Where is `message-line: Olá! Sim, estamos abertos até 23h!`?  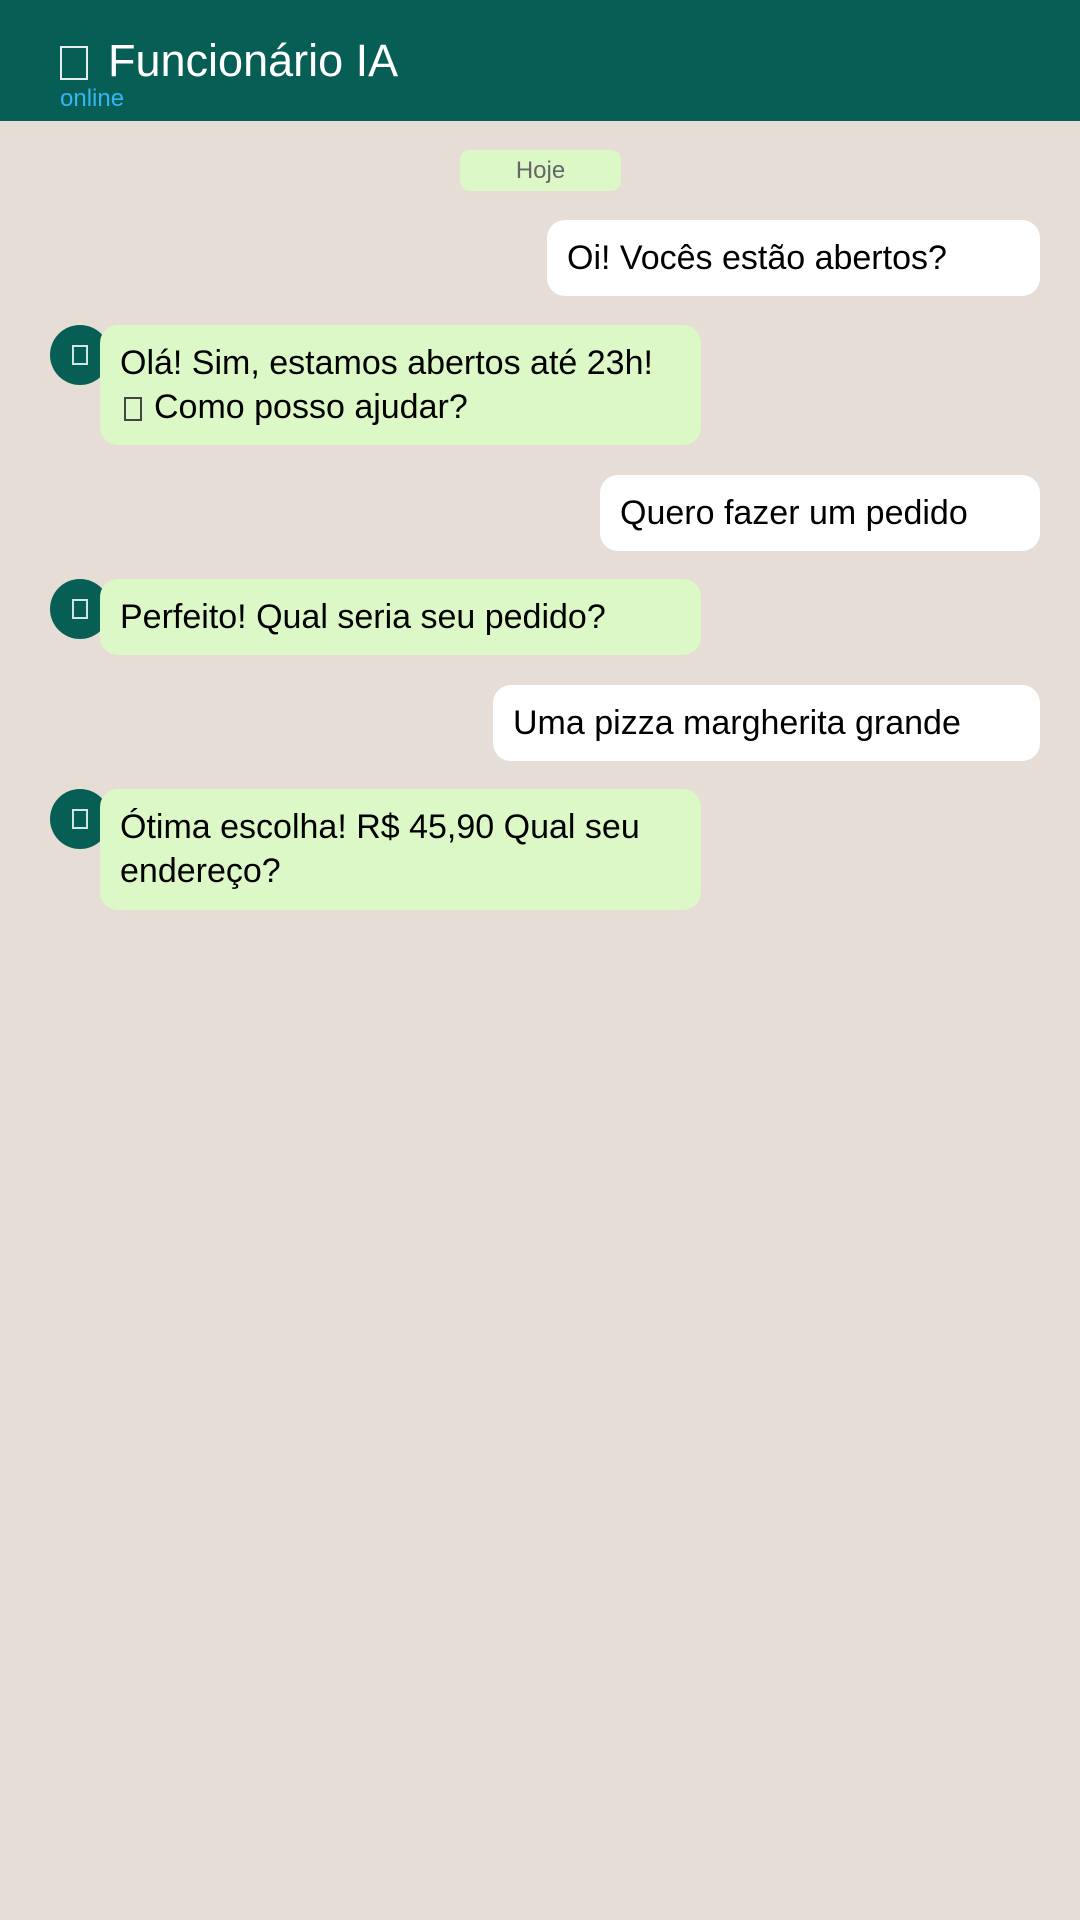 message-line: Olá! Sim, estamos abertos até 23h! is located at coordinates (386, 363).